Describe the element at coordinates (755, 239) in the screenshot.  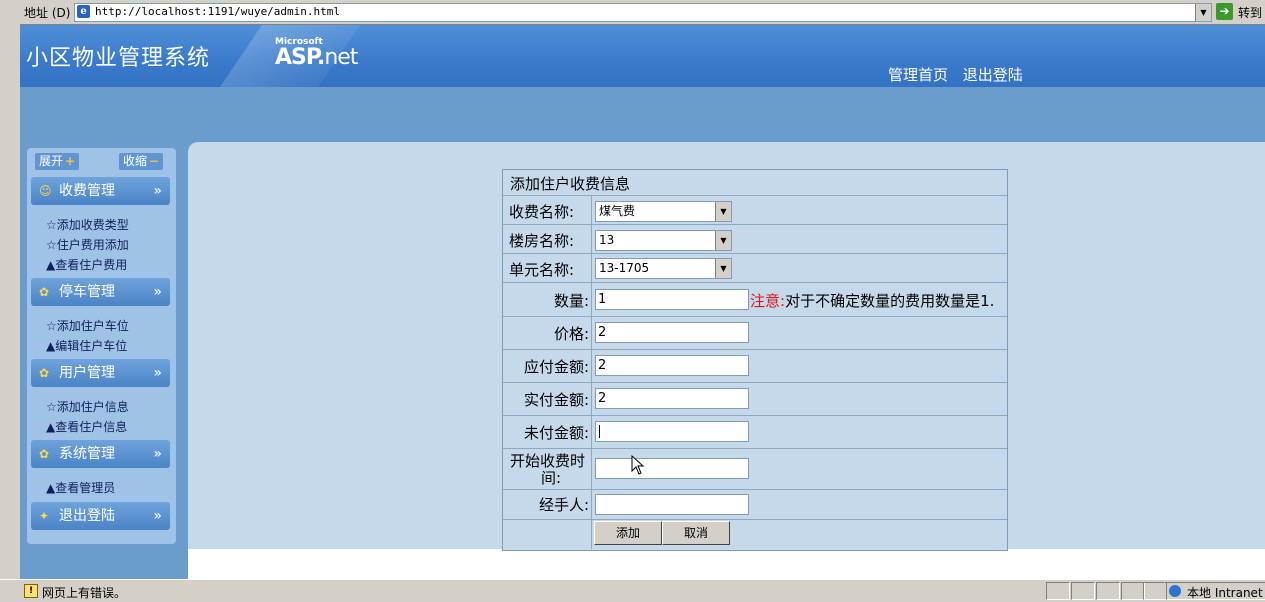
I see `form-row-building: 楼房名称: 13 ▼` at that location.